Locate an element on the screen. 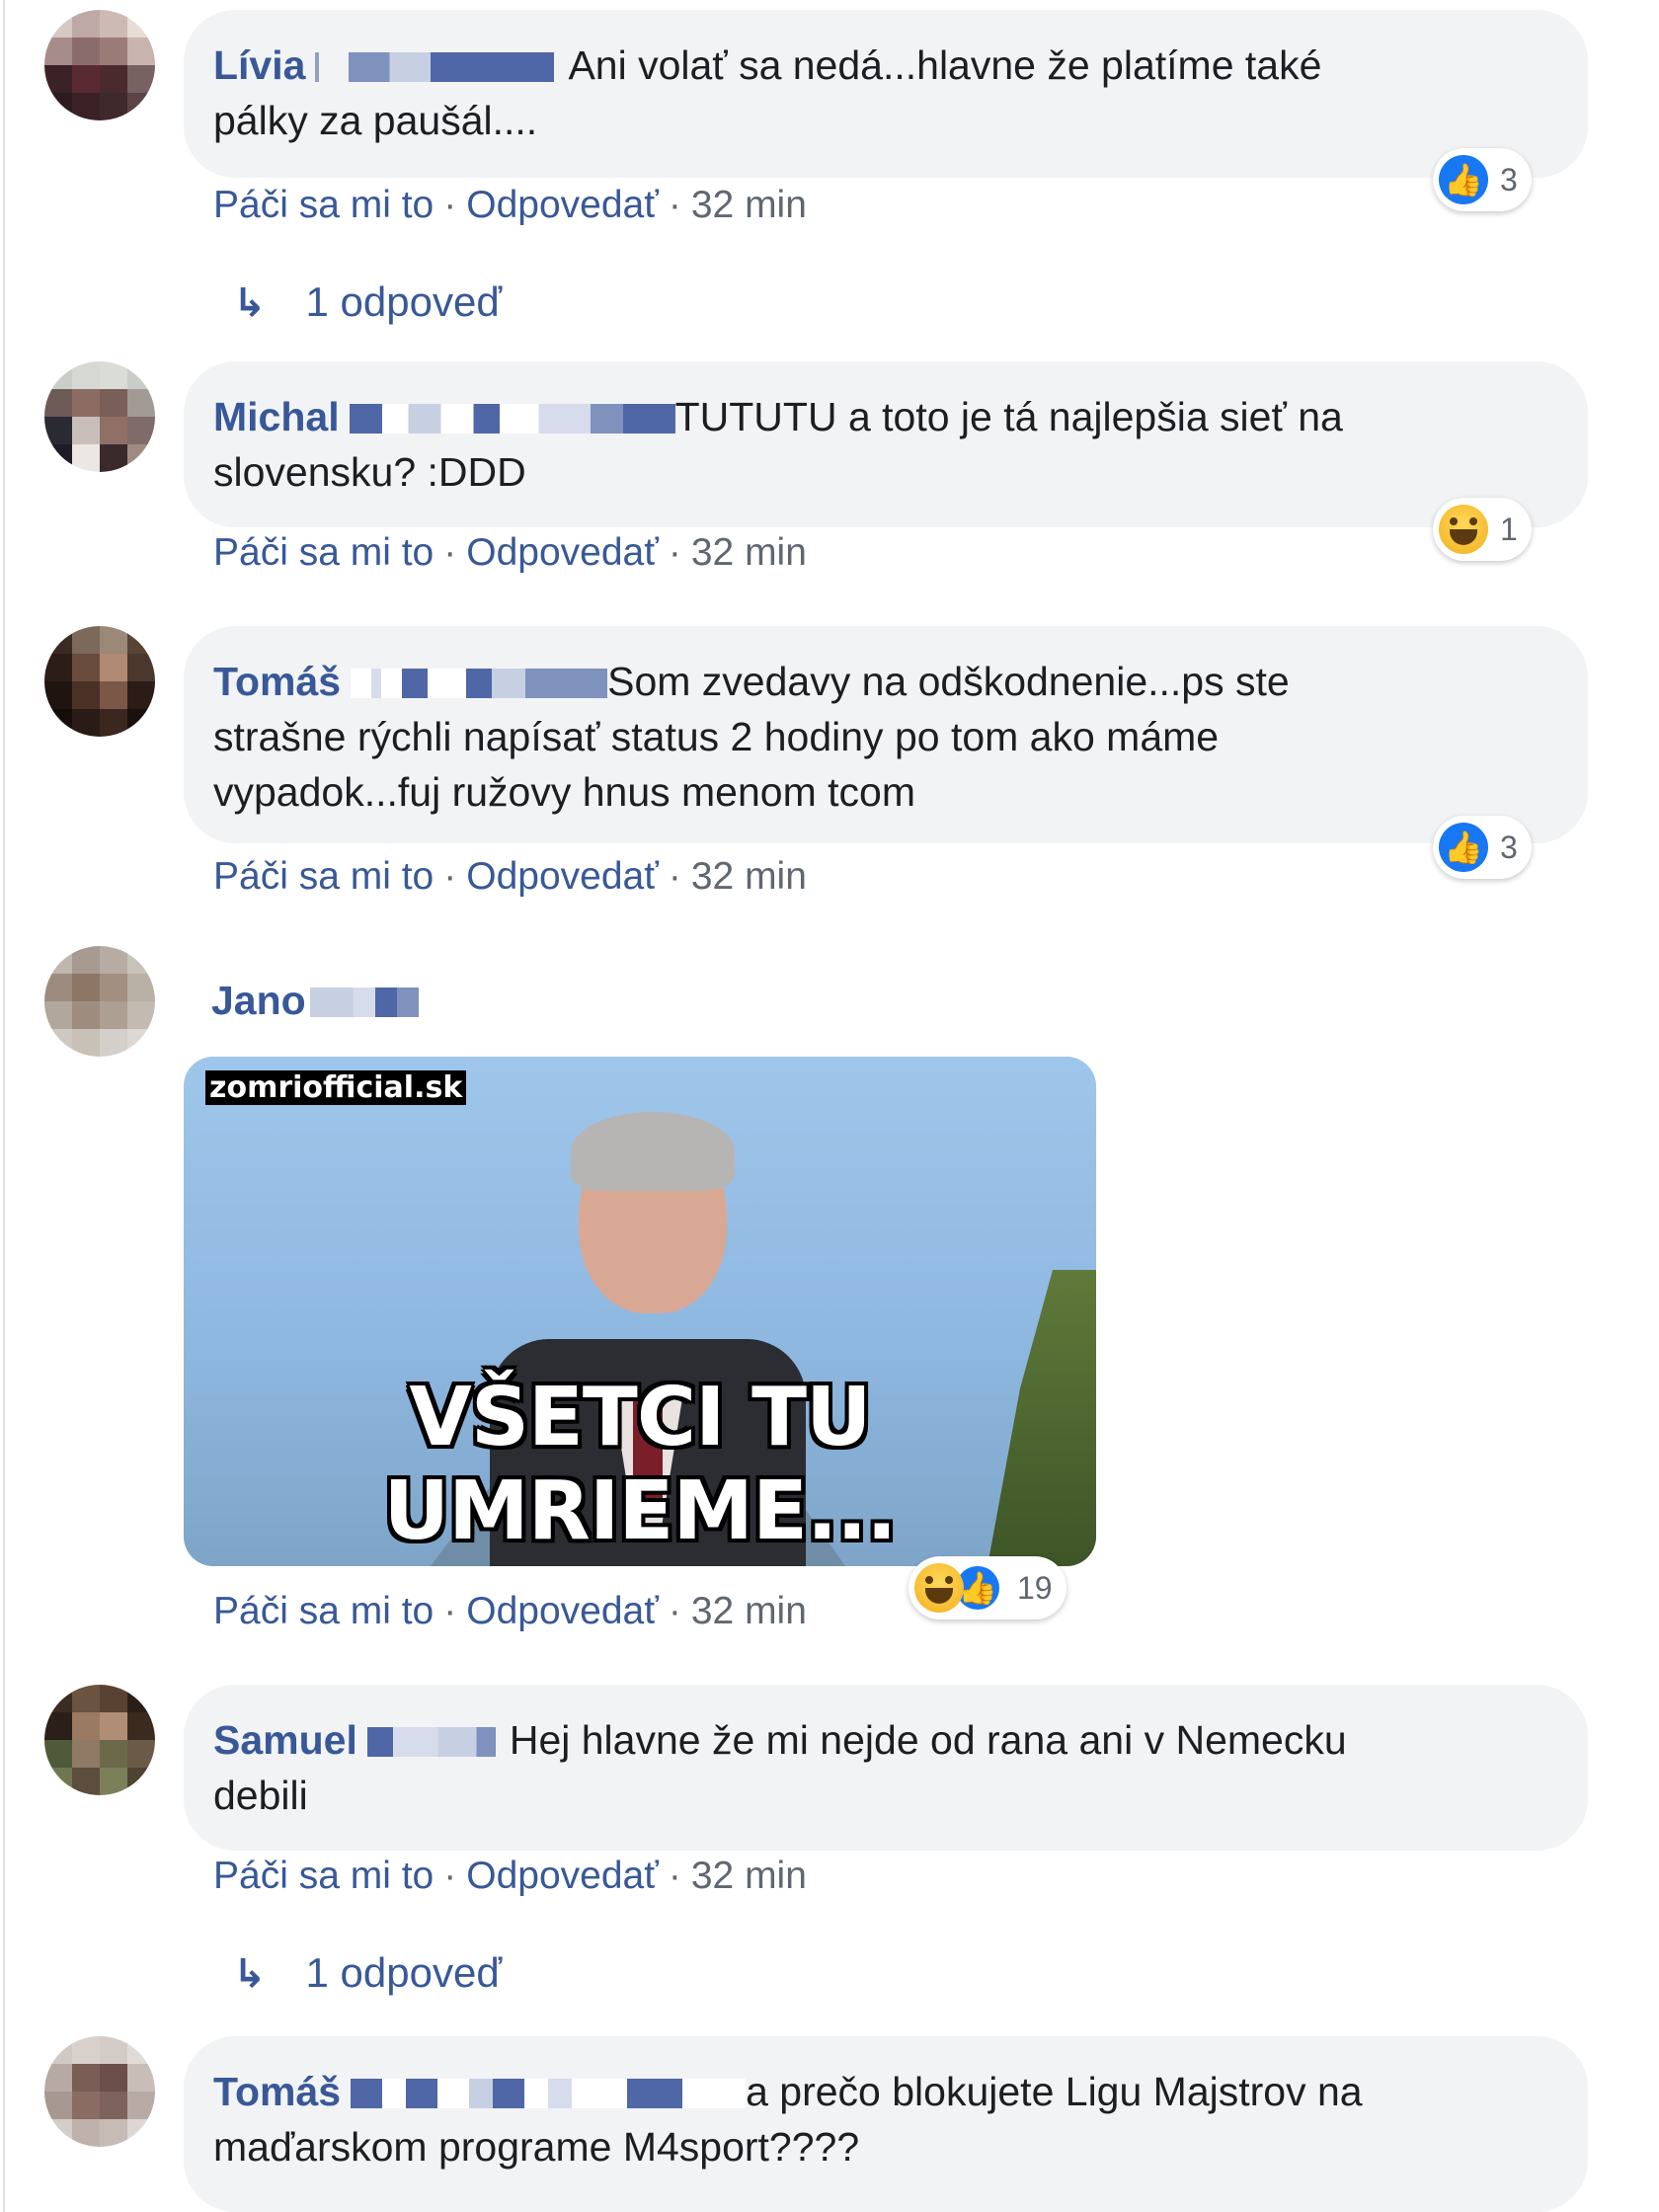 The height and width of the screenshot is (2212, 1659). left-divider is located at coordinates (4, 1106).